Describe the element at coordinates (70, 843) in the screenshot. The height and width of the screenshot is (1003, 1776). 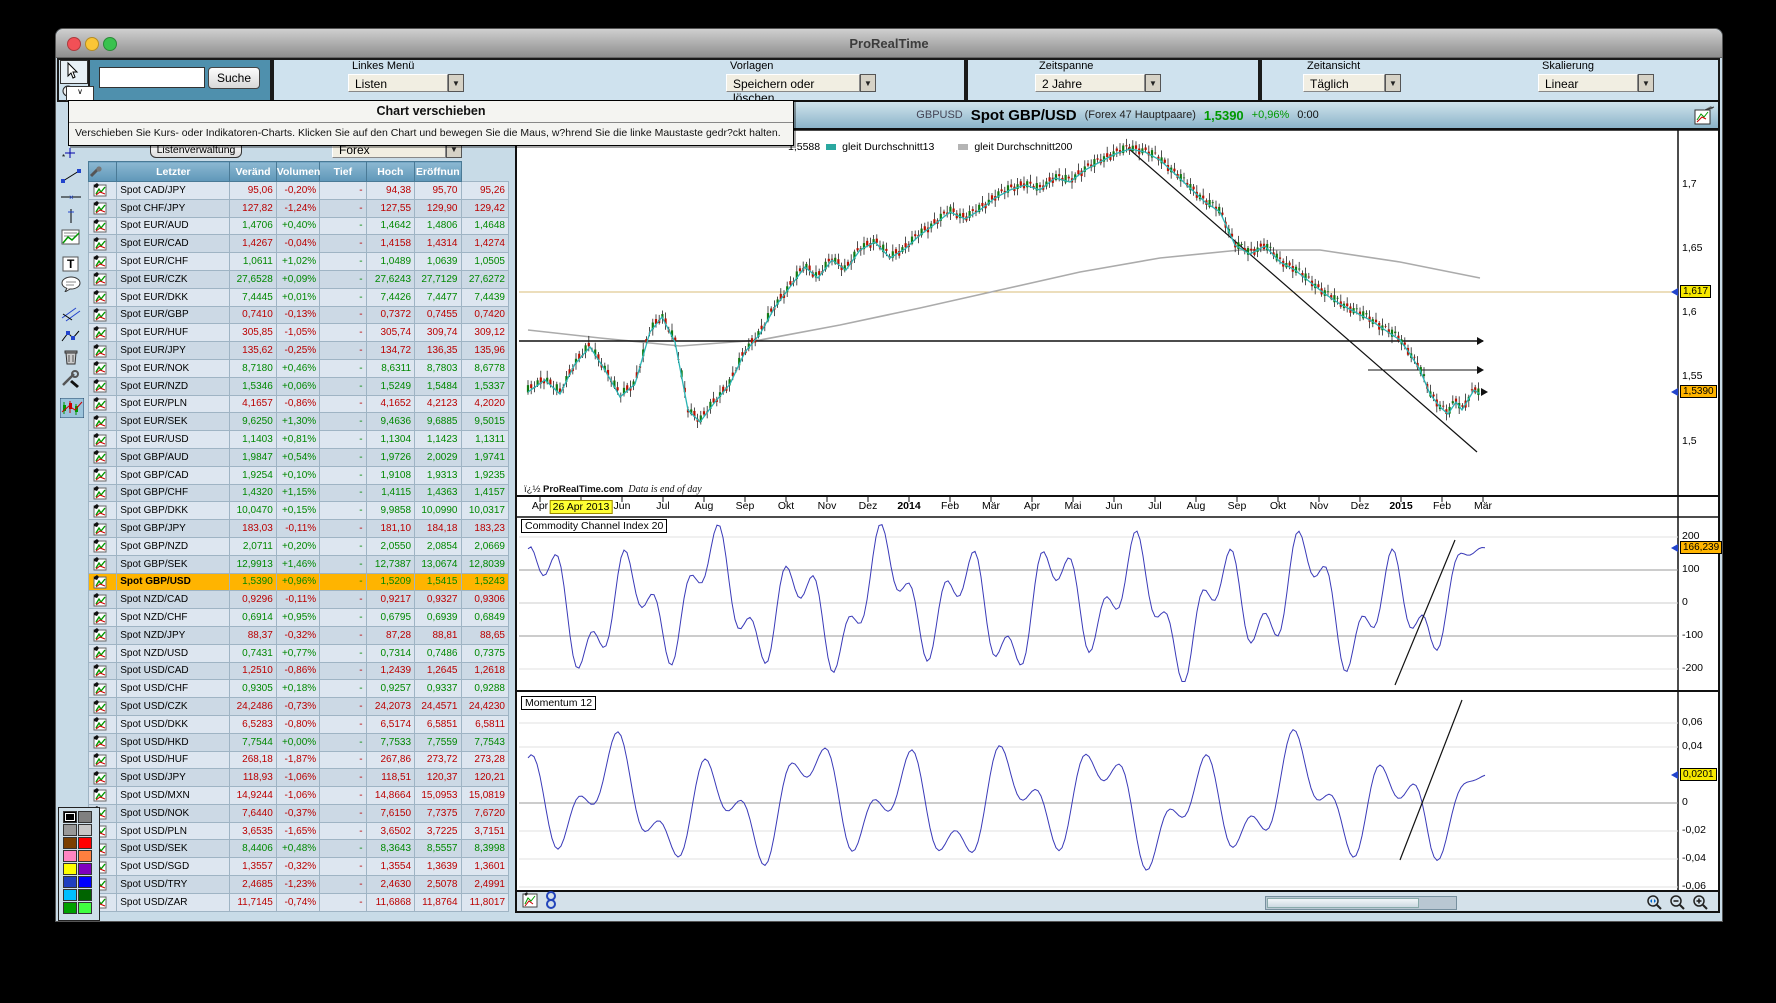
I see `color-swatch-7b3f00` at that location.